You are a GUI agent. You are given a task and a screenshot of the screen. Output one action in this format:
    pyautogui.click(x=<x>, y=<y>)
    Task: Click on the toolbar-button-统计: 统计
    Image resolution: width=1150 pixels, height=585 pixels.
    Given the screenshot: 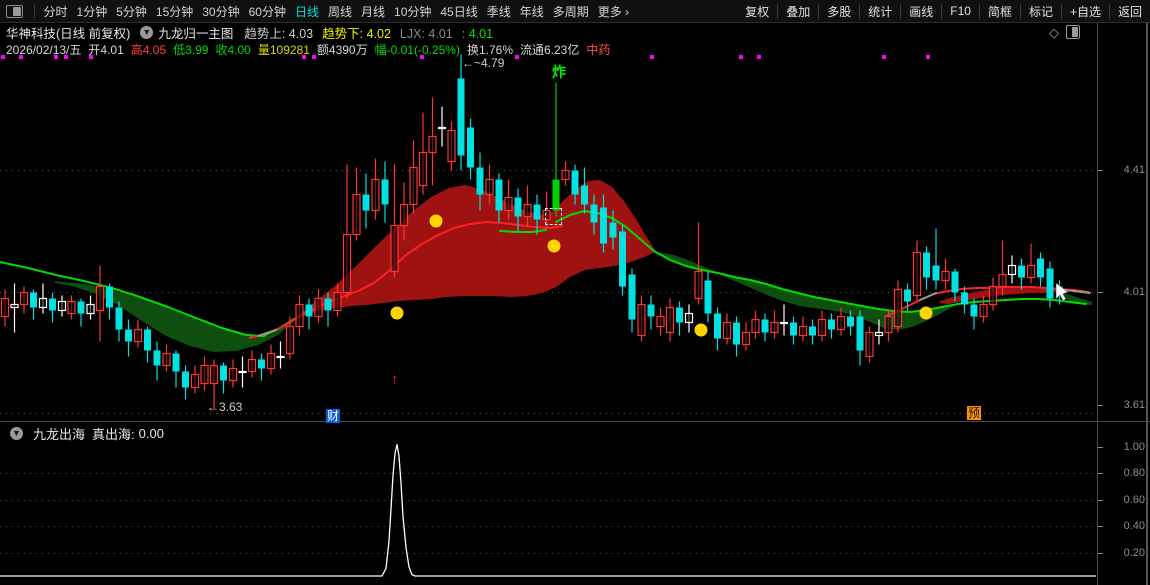 What is the action you would take?
    pyautogui.click(x=880, y=11)
    